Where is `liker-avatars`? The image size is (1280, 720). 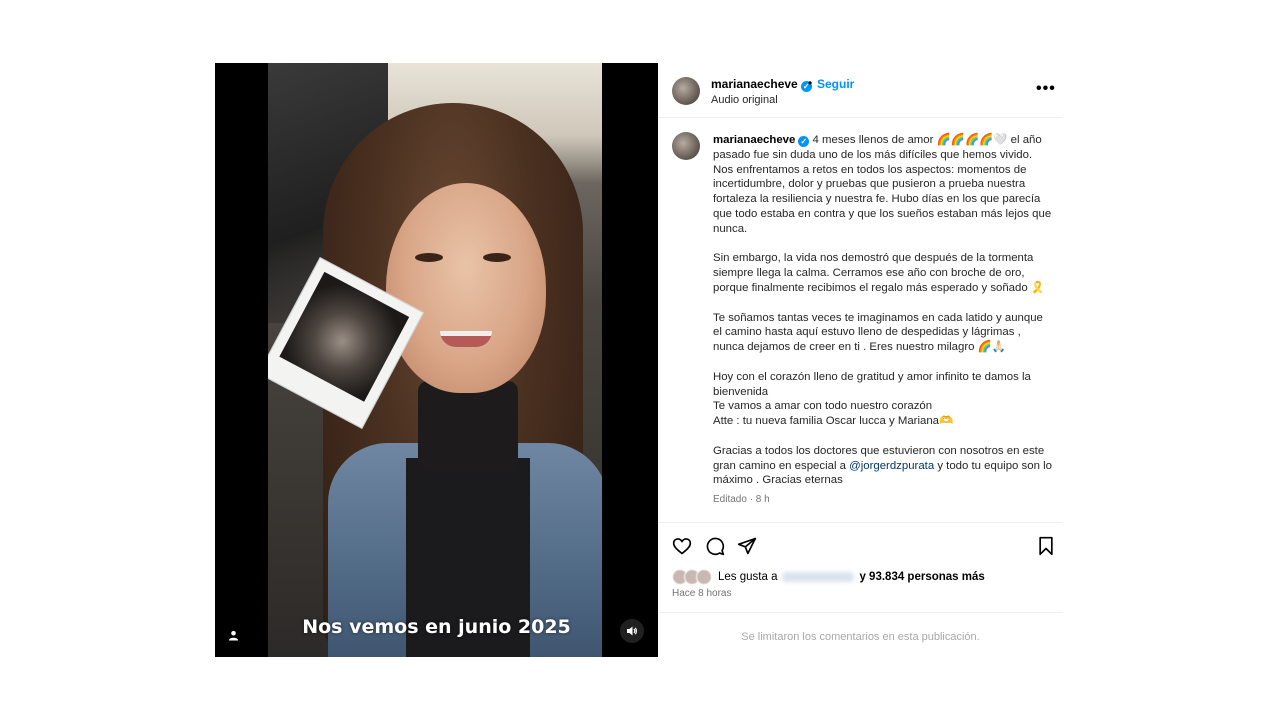 liker-avatars is located at coordinates (692, 577).